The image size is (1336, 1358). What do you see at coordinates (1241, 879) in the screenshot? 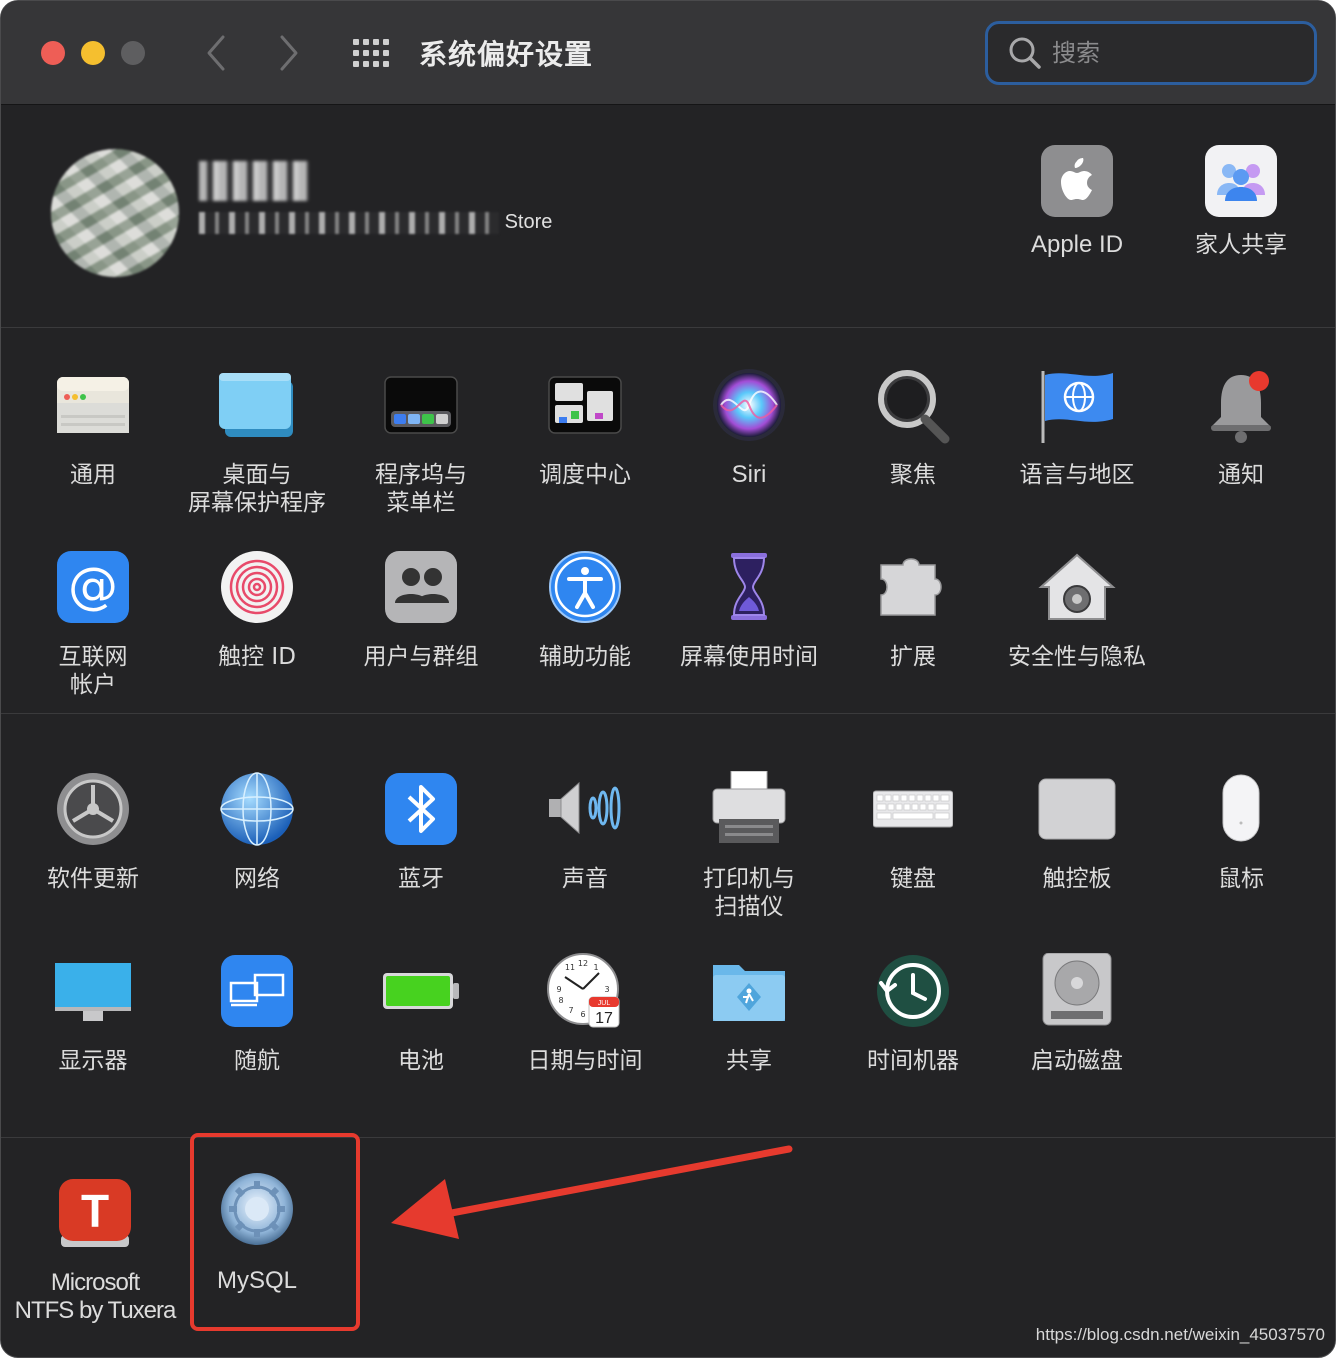
I see `pref-label: 鼠标` at bounding box center [1241, 879].